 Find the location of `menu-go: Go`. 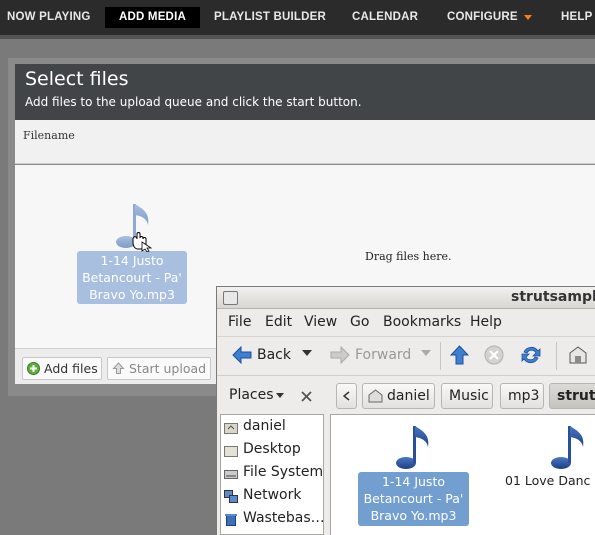

menu-go: Go is located at coordinates (359, 322).